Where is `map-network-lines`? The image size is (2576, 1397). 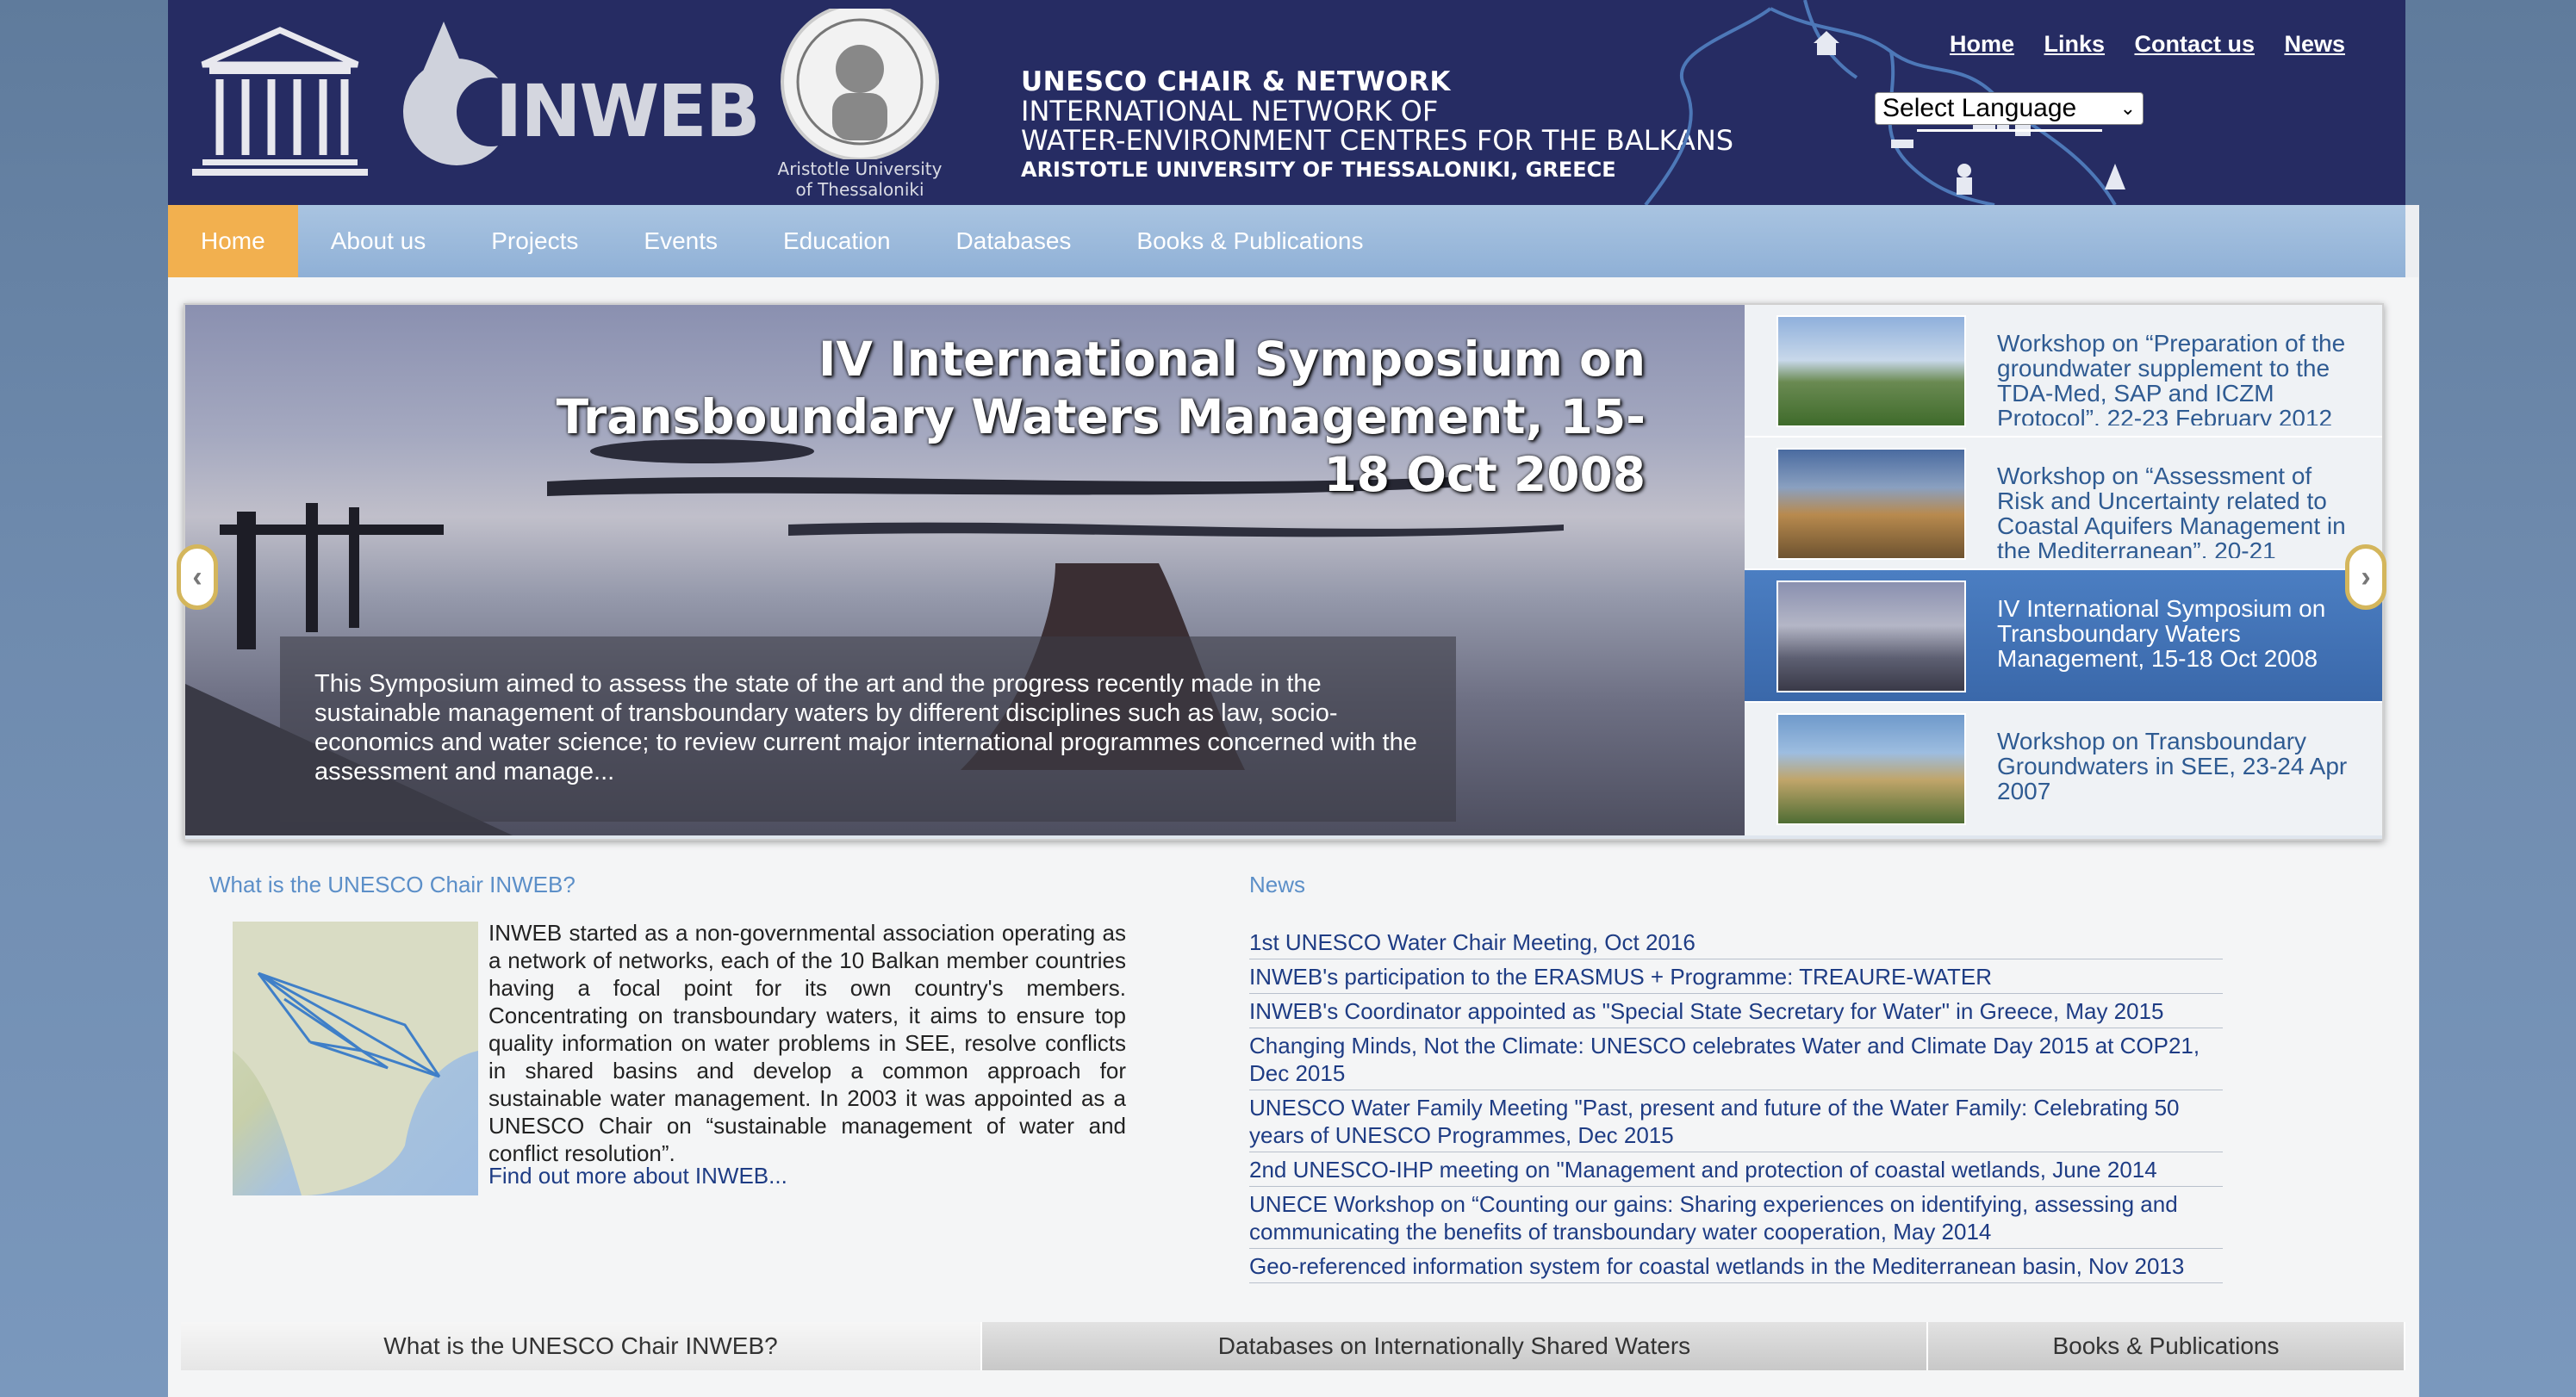
map-network-lines is located at coordinates (356, 1058).